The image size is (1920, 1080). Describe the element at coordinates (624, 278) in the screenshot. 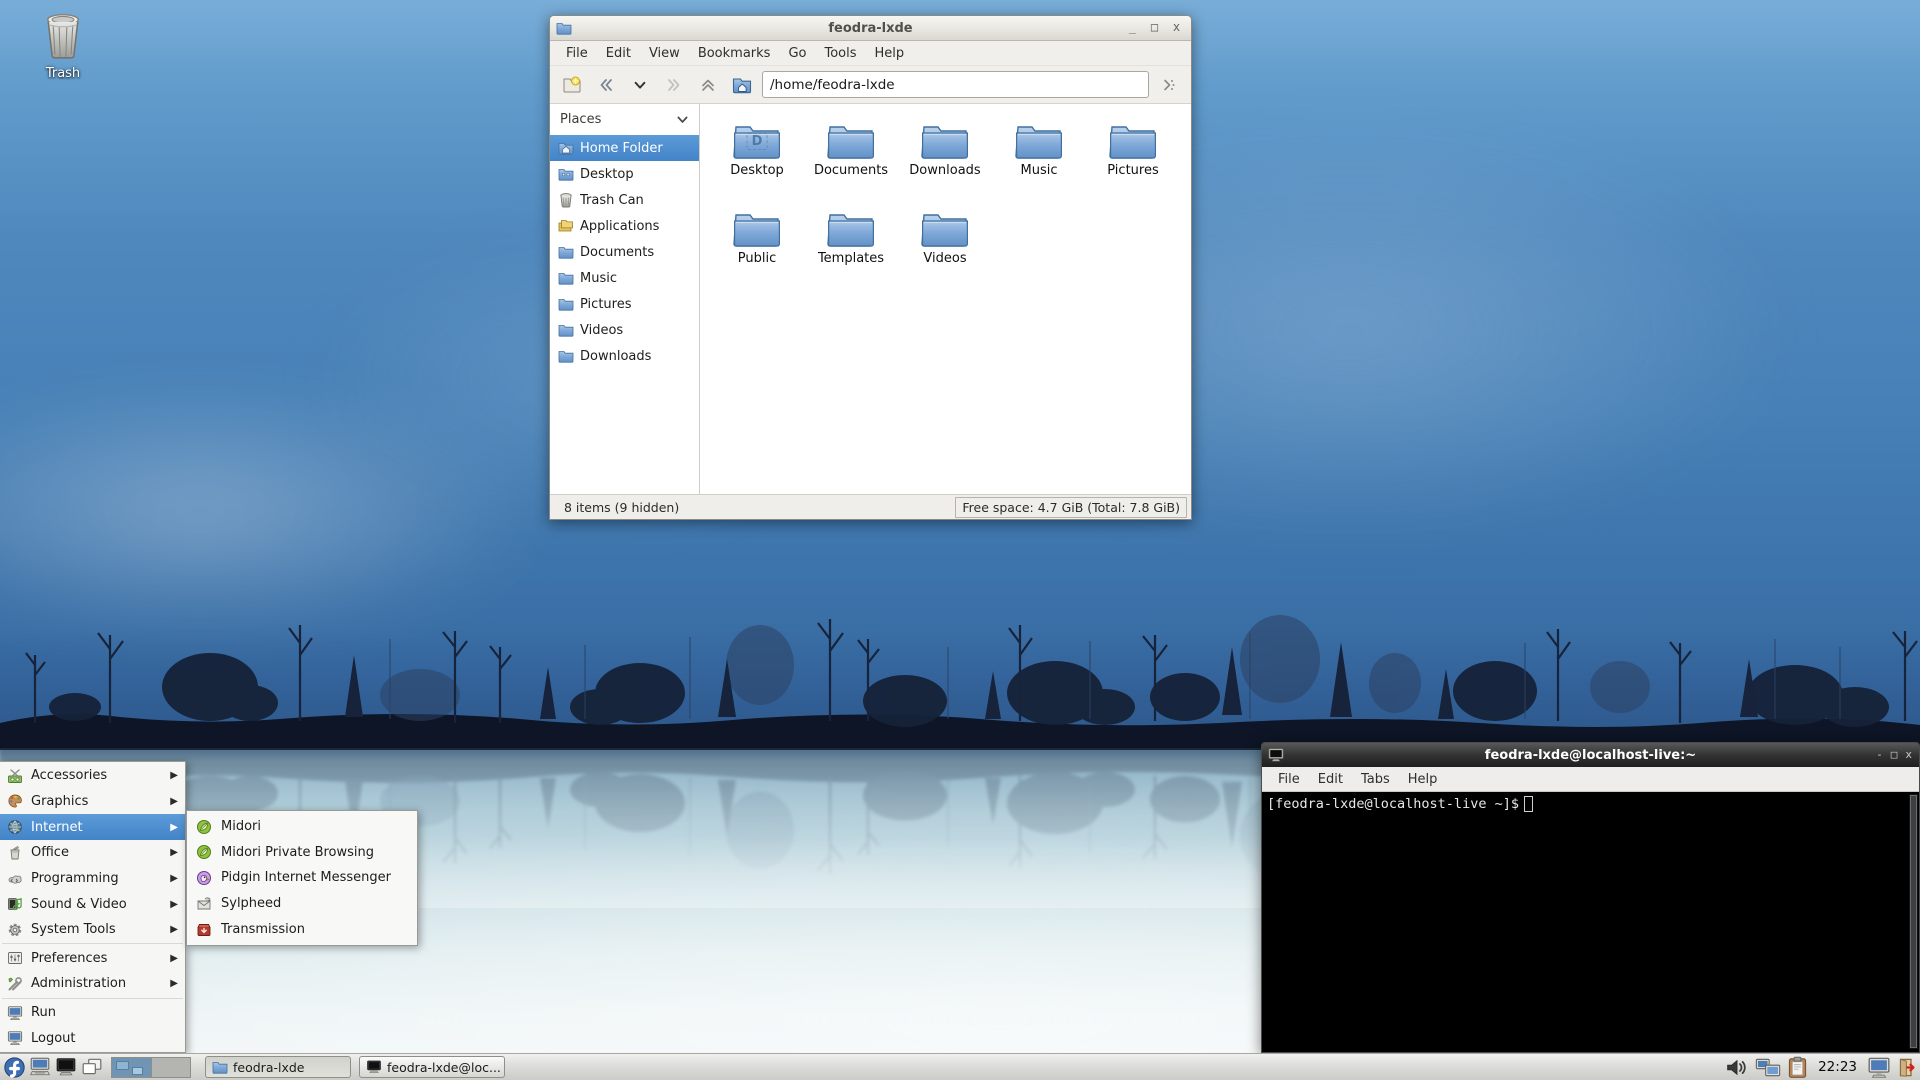

I see `sidebar-item-music: Music` at that location.